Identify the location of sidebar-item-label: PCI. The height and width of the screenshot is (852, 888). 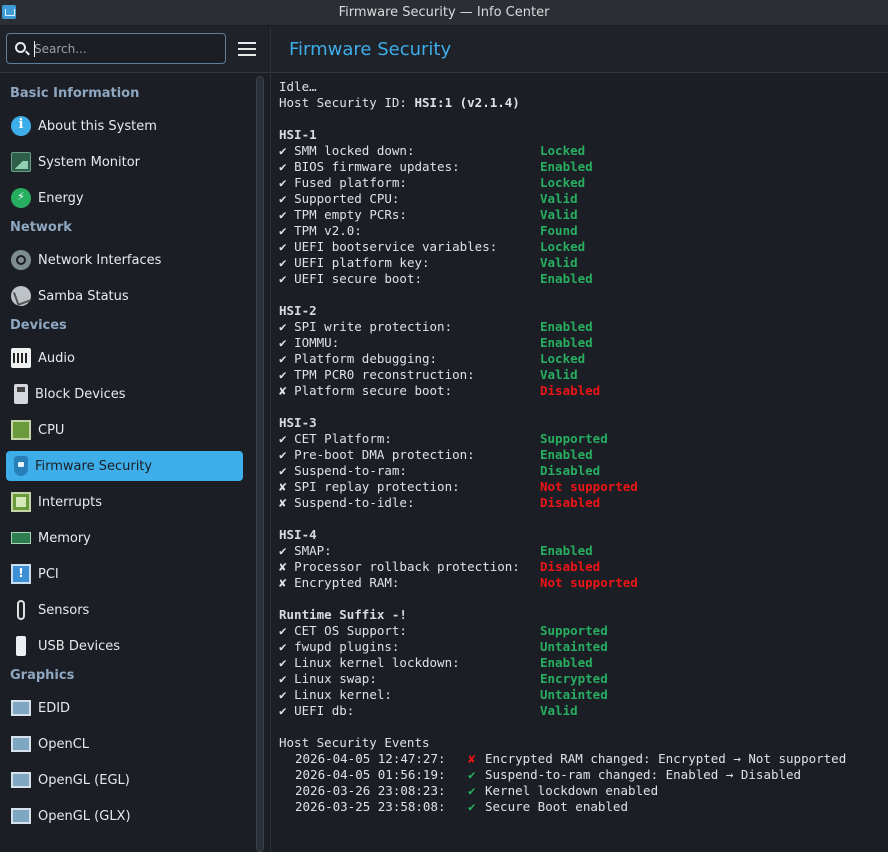
(48, 574).